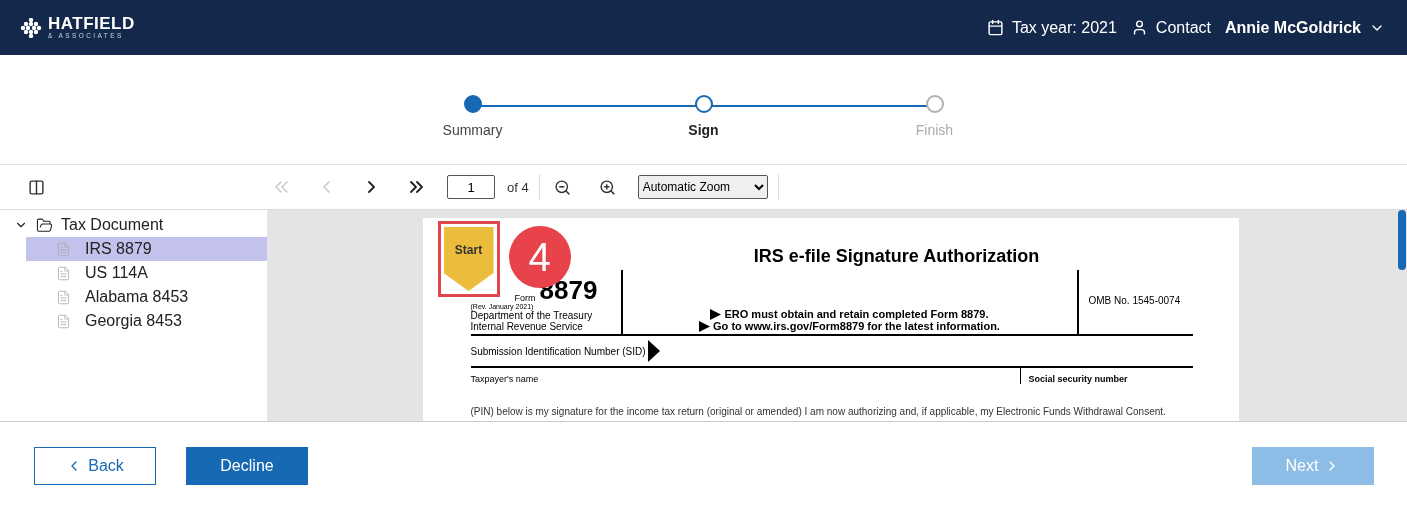  Describe the element at coordinates (818, 411) in the screenshot. I see `consent-text: (PIN) below is my signature for the income tax return (original or amended) I am now authorizing and, if applicable, my Electronic Funds Withdrawal Consent.` at that location.